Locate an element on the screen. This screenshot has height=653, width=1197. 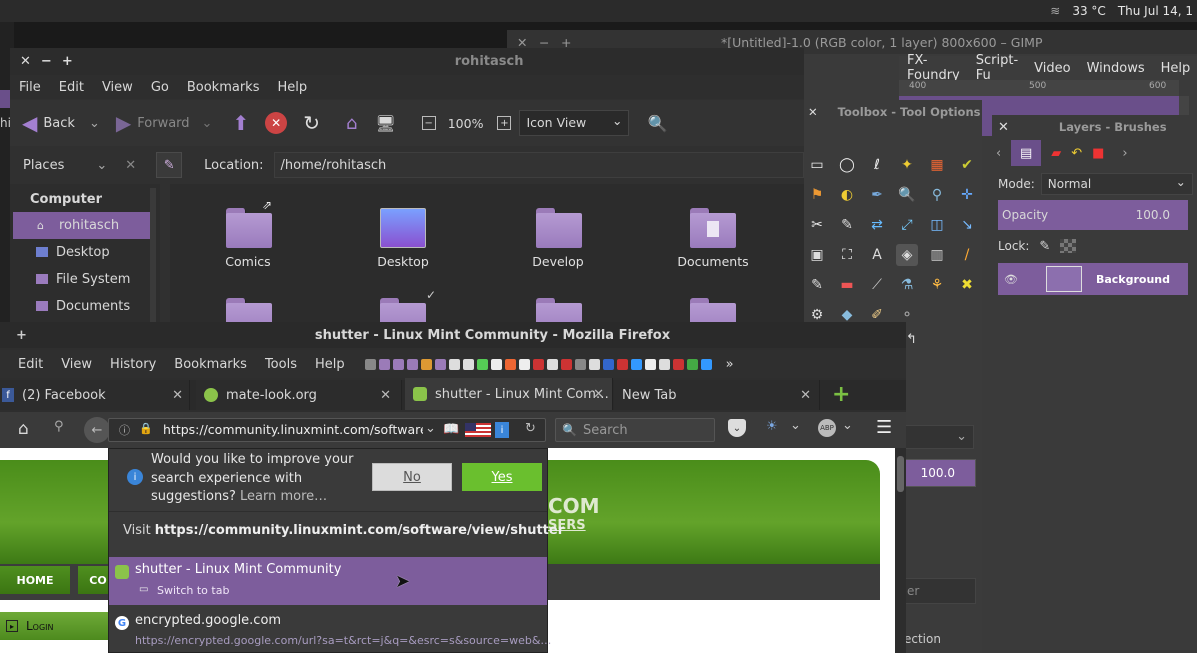
layer-opacity-slider: Opacity 100.0 is located at coordinates (1093, 215).